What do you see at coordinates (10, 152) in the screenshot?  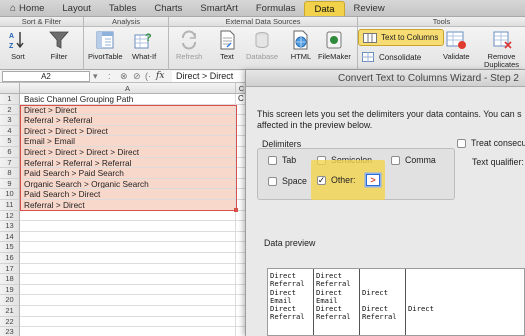 I see `row-header: 6` at bounding box center [10, 152].